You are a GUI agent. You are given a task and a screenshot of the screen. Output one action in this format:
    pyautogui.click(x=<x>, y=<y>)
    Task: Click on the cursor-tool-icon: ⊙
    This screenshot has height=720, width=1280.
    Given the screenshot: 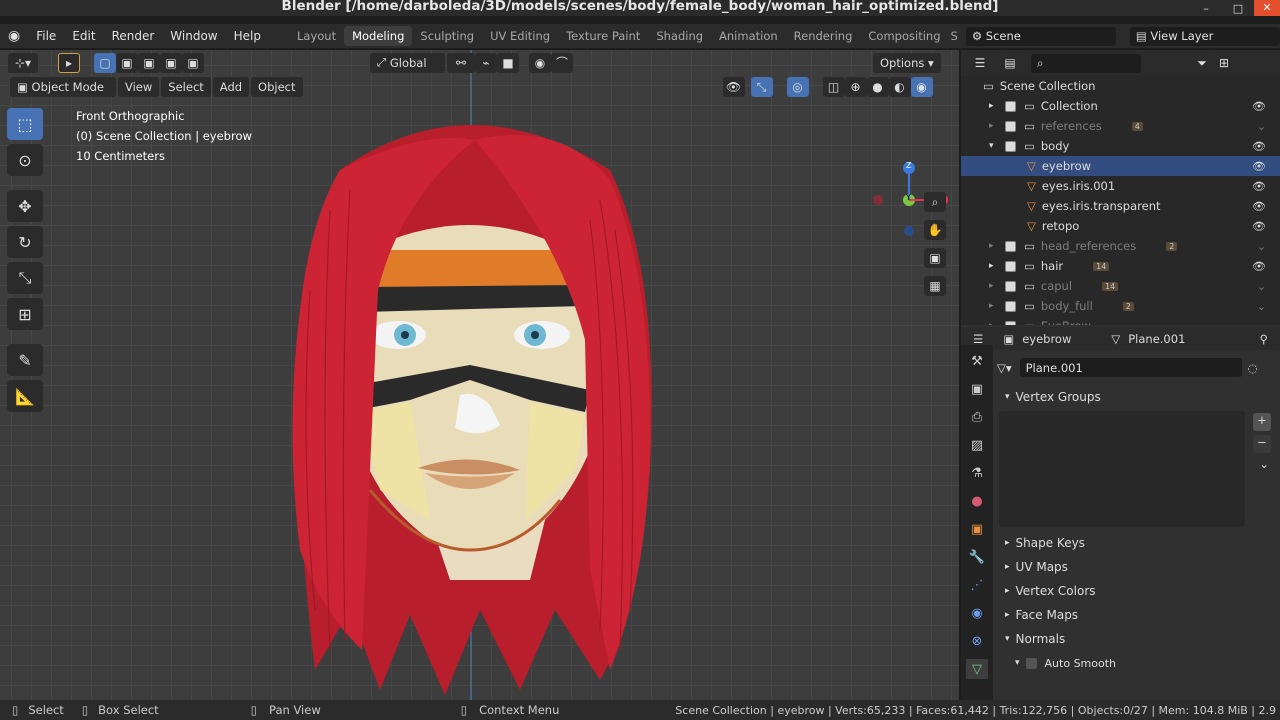 What is the action you would take?
    pyautogui.click(x=25, y=160)
    